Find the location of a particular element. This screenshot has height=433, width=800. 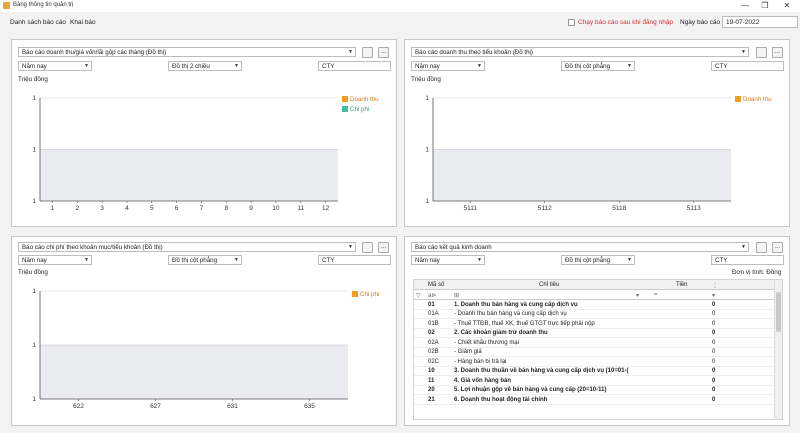

header-tien: Tiền is located at coordinates (681, 285).